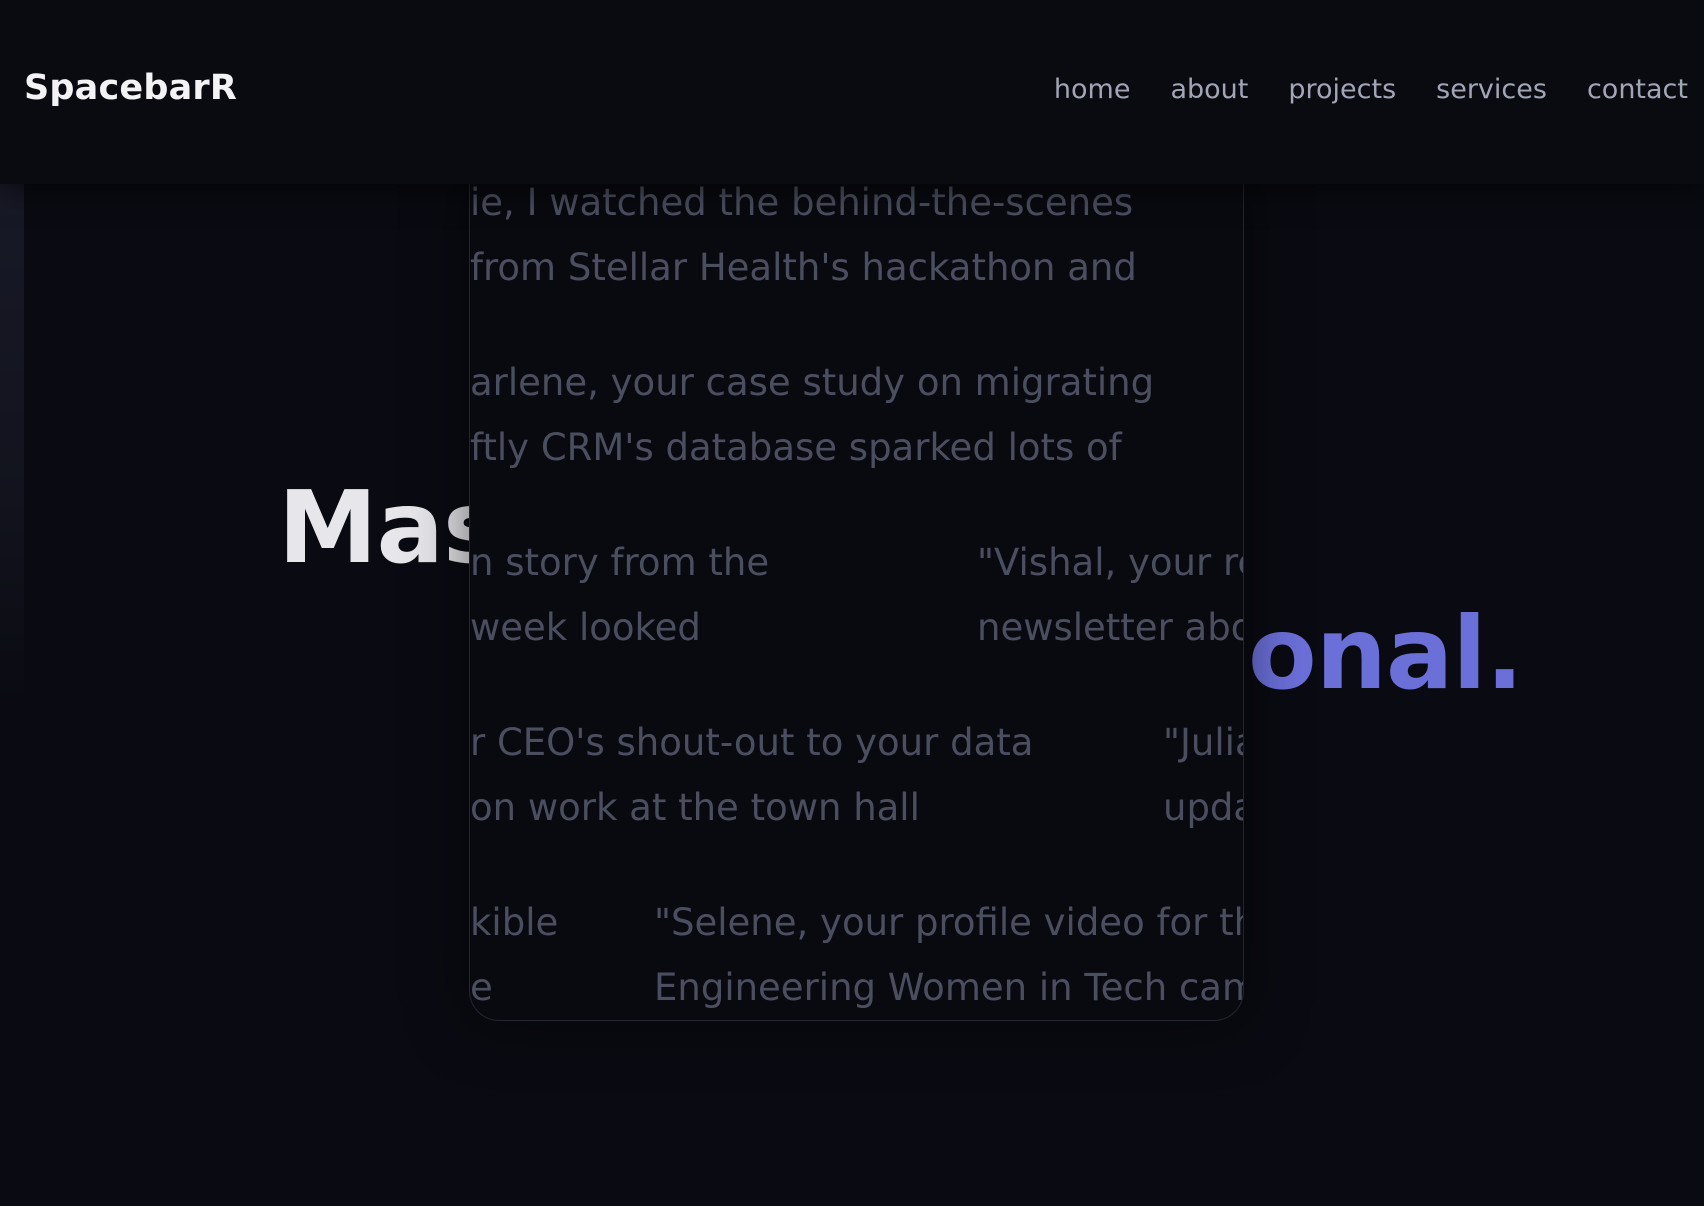  I want to click on testimonial-item: n story from the week looked, so click(619, 595).